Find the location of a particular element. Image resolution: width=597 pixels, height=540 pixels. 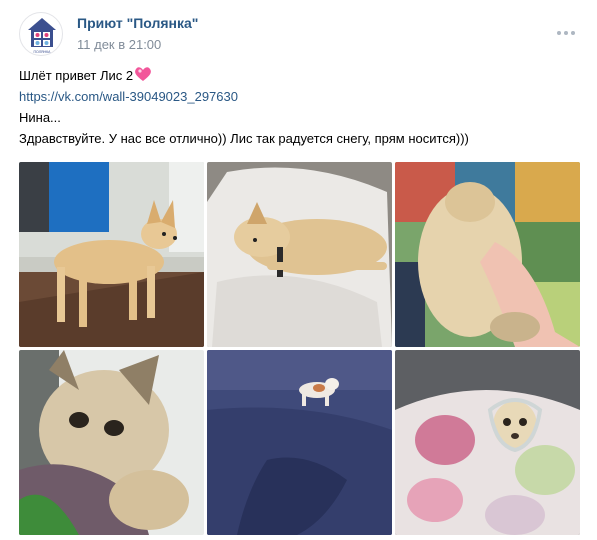

dog-lying-on-sheet-photo is located at coordinates (299, 254).